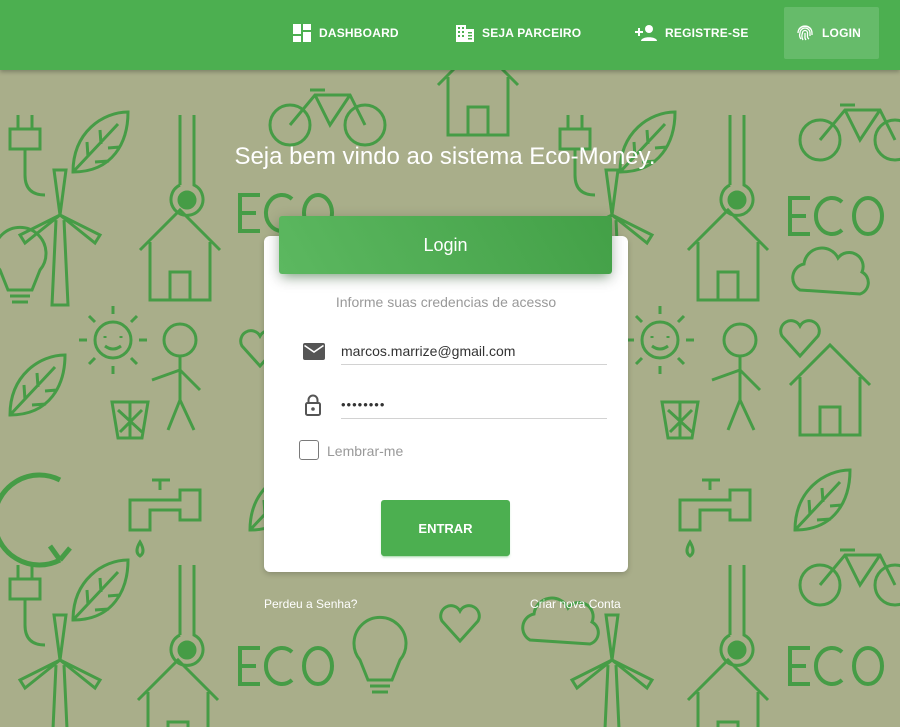 The image size is (900, 727). What do you see at coordinates (646, 33) in the screenshot?
I see `person-add-icon` at bounding box center [646, 33].